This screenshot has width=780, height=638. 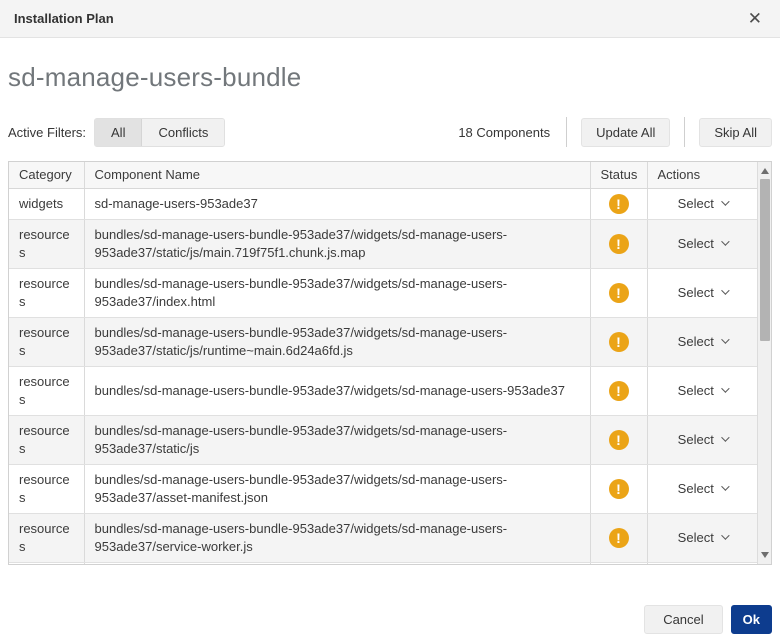 What do you see at coordinates (47, 132) in the screenshot?
I see `active-filters-label: Active Filters:` at bounding box center [47, 132].